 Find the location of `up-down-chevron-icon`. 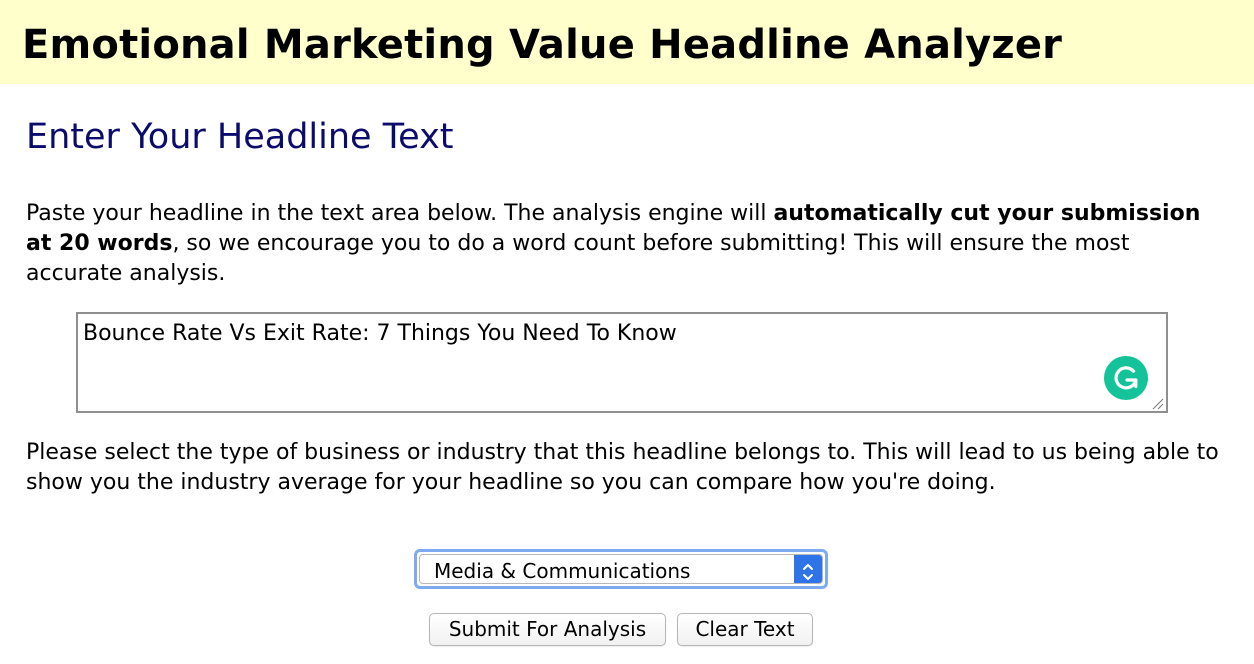

up-down-chevron-icon is located at coordinates (808, 569).